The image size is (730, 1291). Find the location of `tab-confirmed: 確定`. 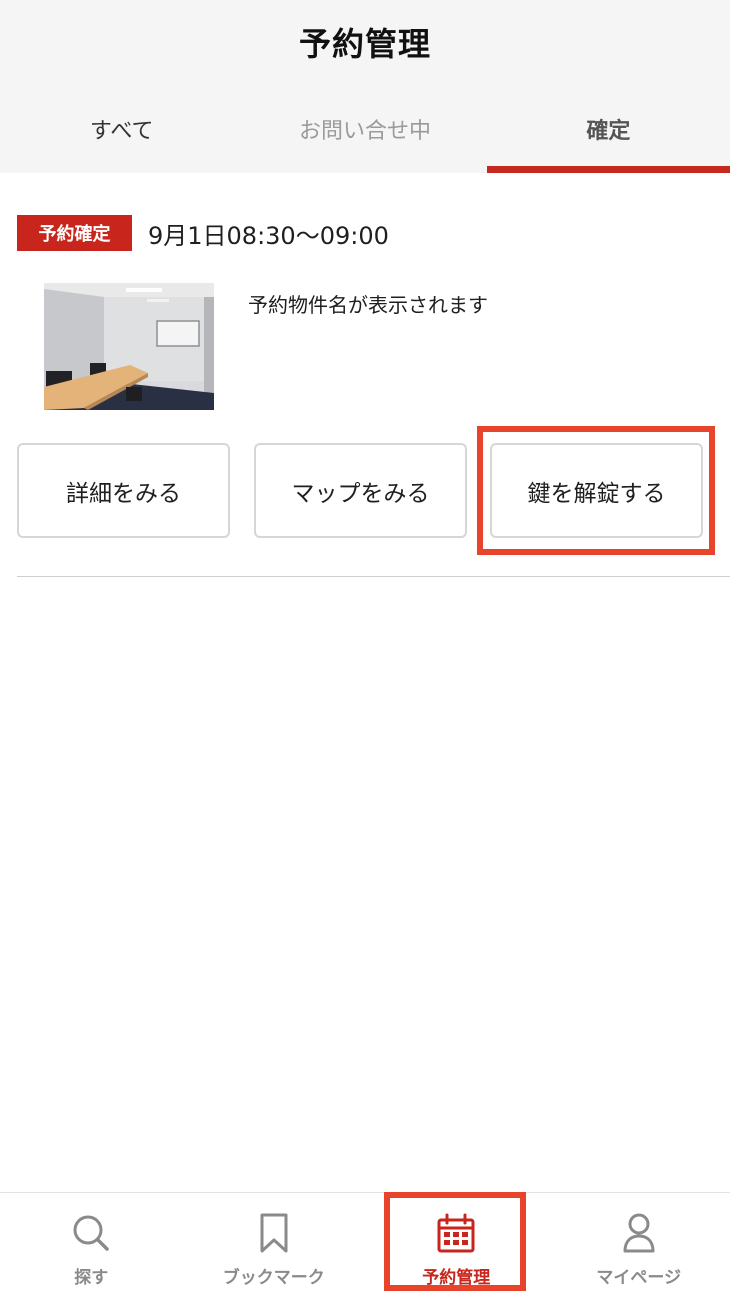

tab-confirmed: 確定 is located at coordinates (608, 128).